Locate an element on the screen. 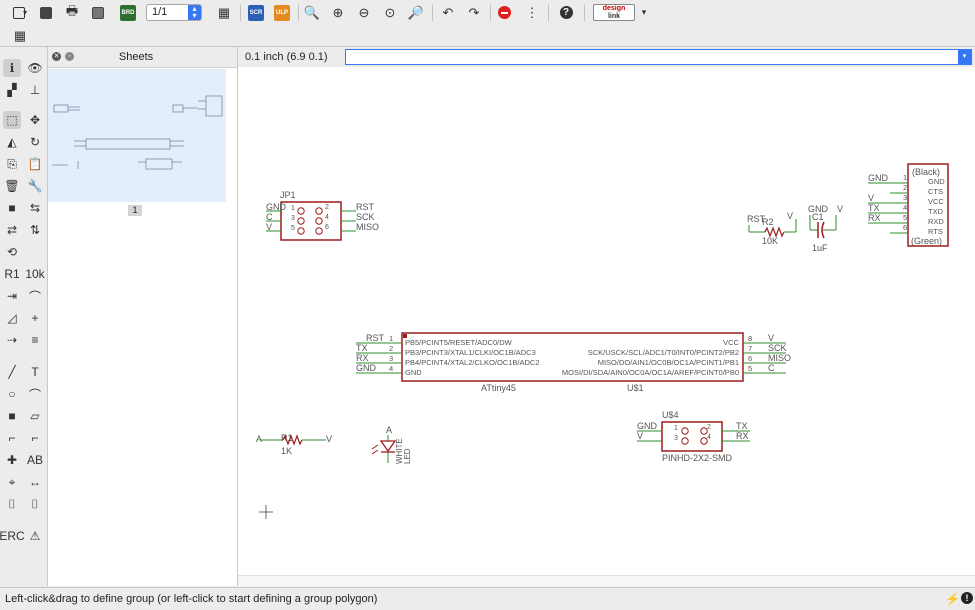 The width and height of the screenshot is (975, 610). grid-toolbar: ▦ is located at coordinates (487, 36).